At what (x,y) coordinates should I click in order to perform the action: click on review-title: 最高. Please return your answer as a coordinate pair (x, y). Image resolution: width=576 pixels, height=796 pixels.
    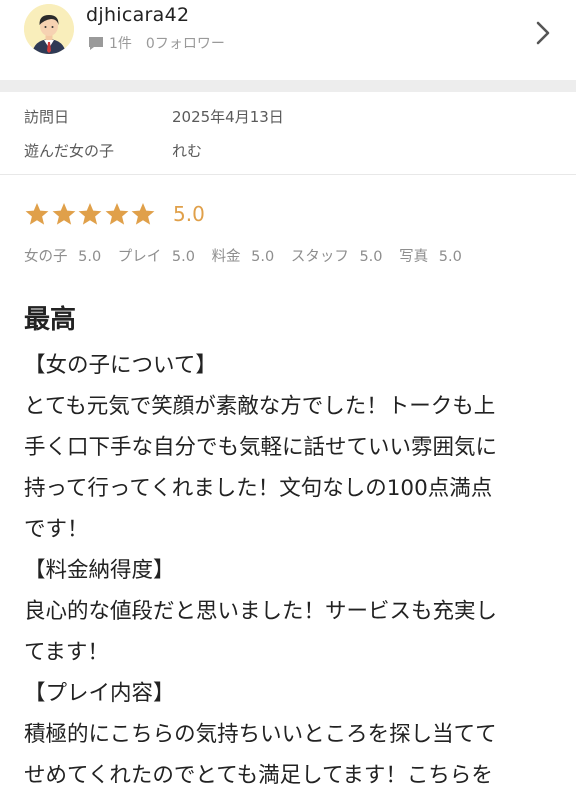
    Looking at the image, I should click on (50, 320).